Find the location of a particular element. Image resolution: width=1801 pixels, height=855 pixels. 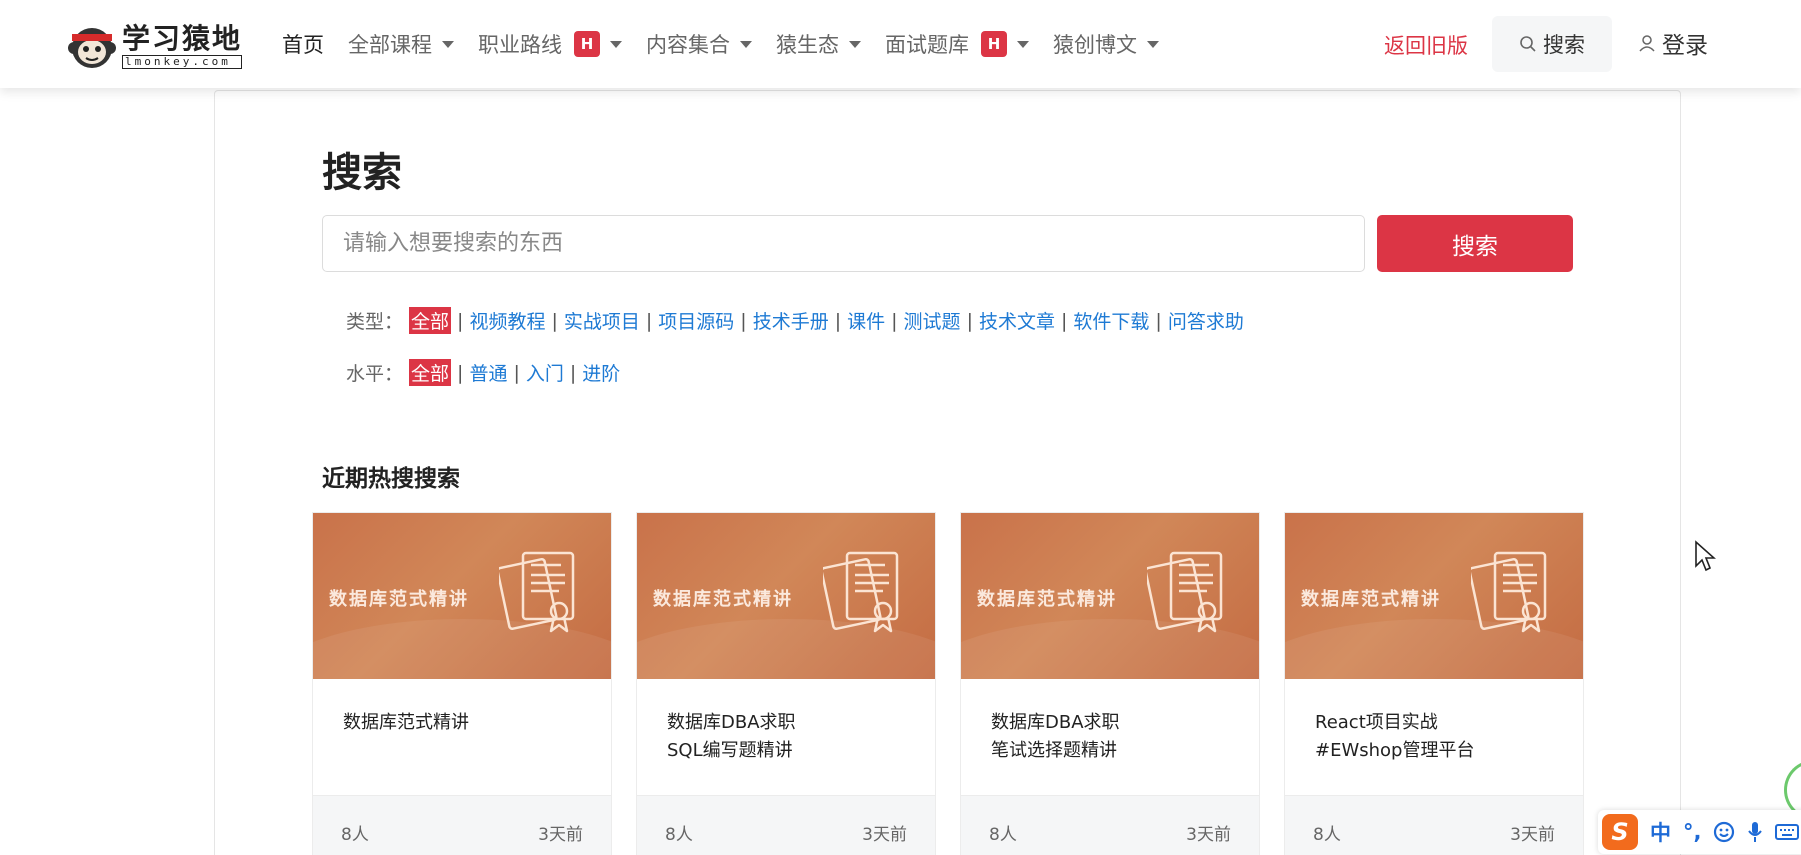

nav-item-label: 猿创博文 is located at coordinates (1095, 45).